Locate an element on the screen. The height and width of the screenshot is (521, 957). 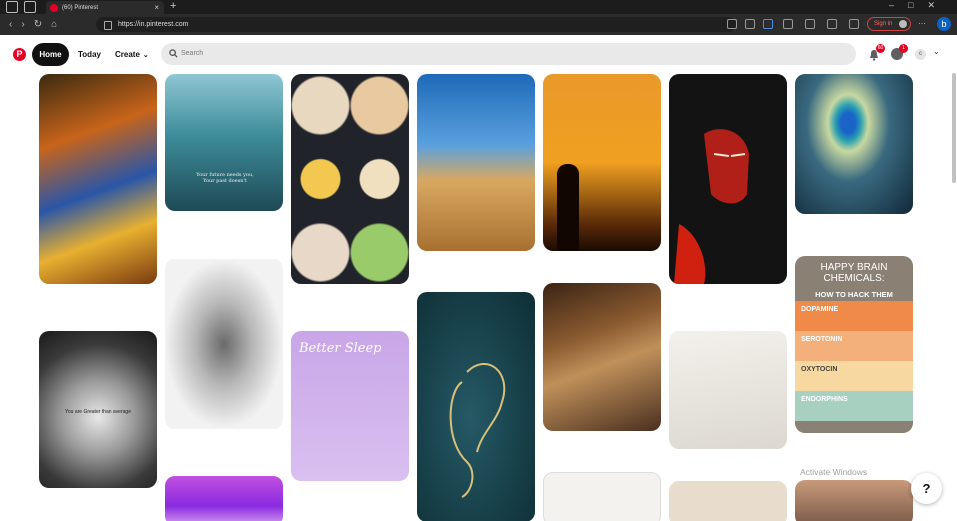
search-input: Search is located at coordinates (508, 54).